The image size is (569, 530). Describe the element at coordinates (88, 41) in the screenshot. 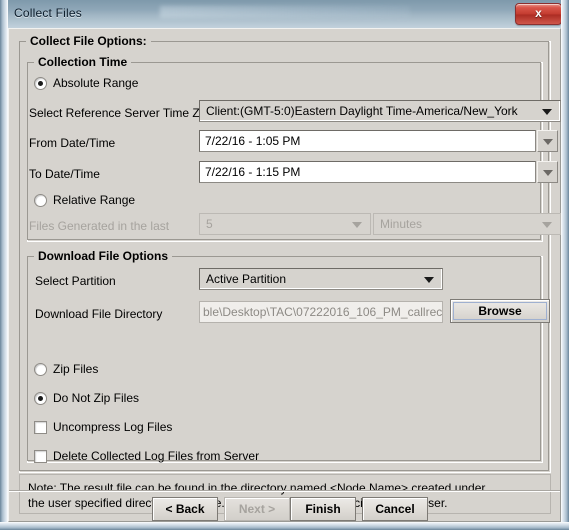

I see `collect-file-options-title: Collect File Options:` at that location.